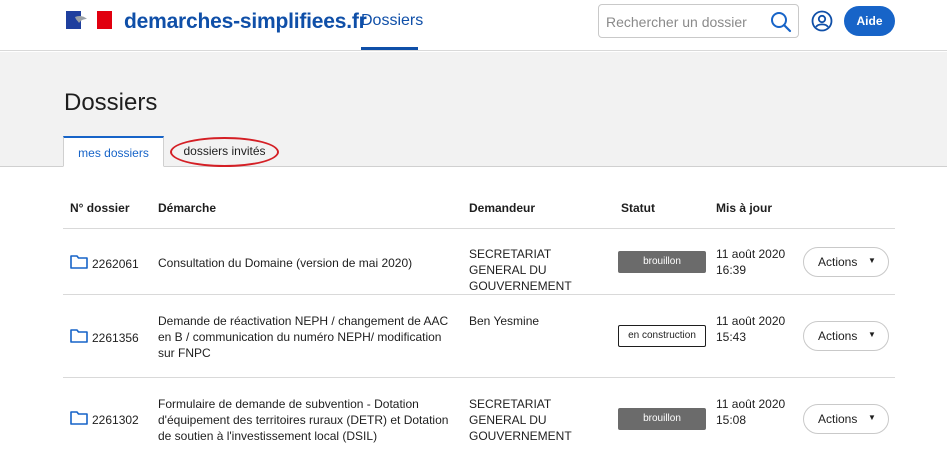 The image size is (947, 460). What do you see at coordinates (731, 420) in the screenshot?
I see `updated-time: 15:08` at bounding box center [731, 420].